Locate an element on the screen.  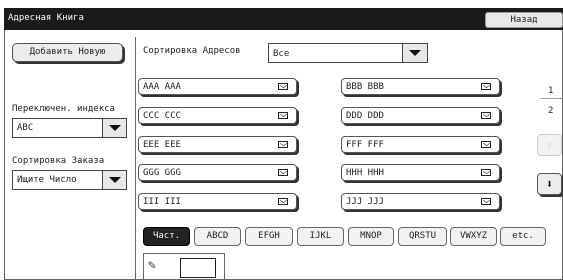
address-entry: JJJ JJJ is located at coordinates (420, 201).